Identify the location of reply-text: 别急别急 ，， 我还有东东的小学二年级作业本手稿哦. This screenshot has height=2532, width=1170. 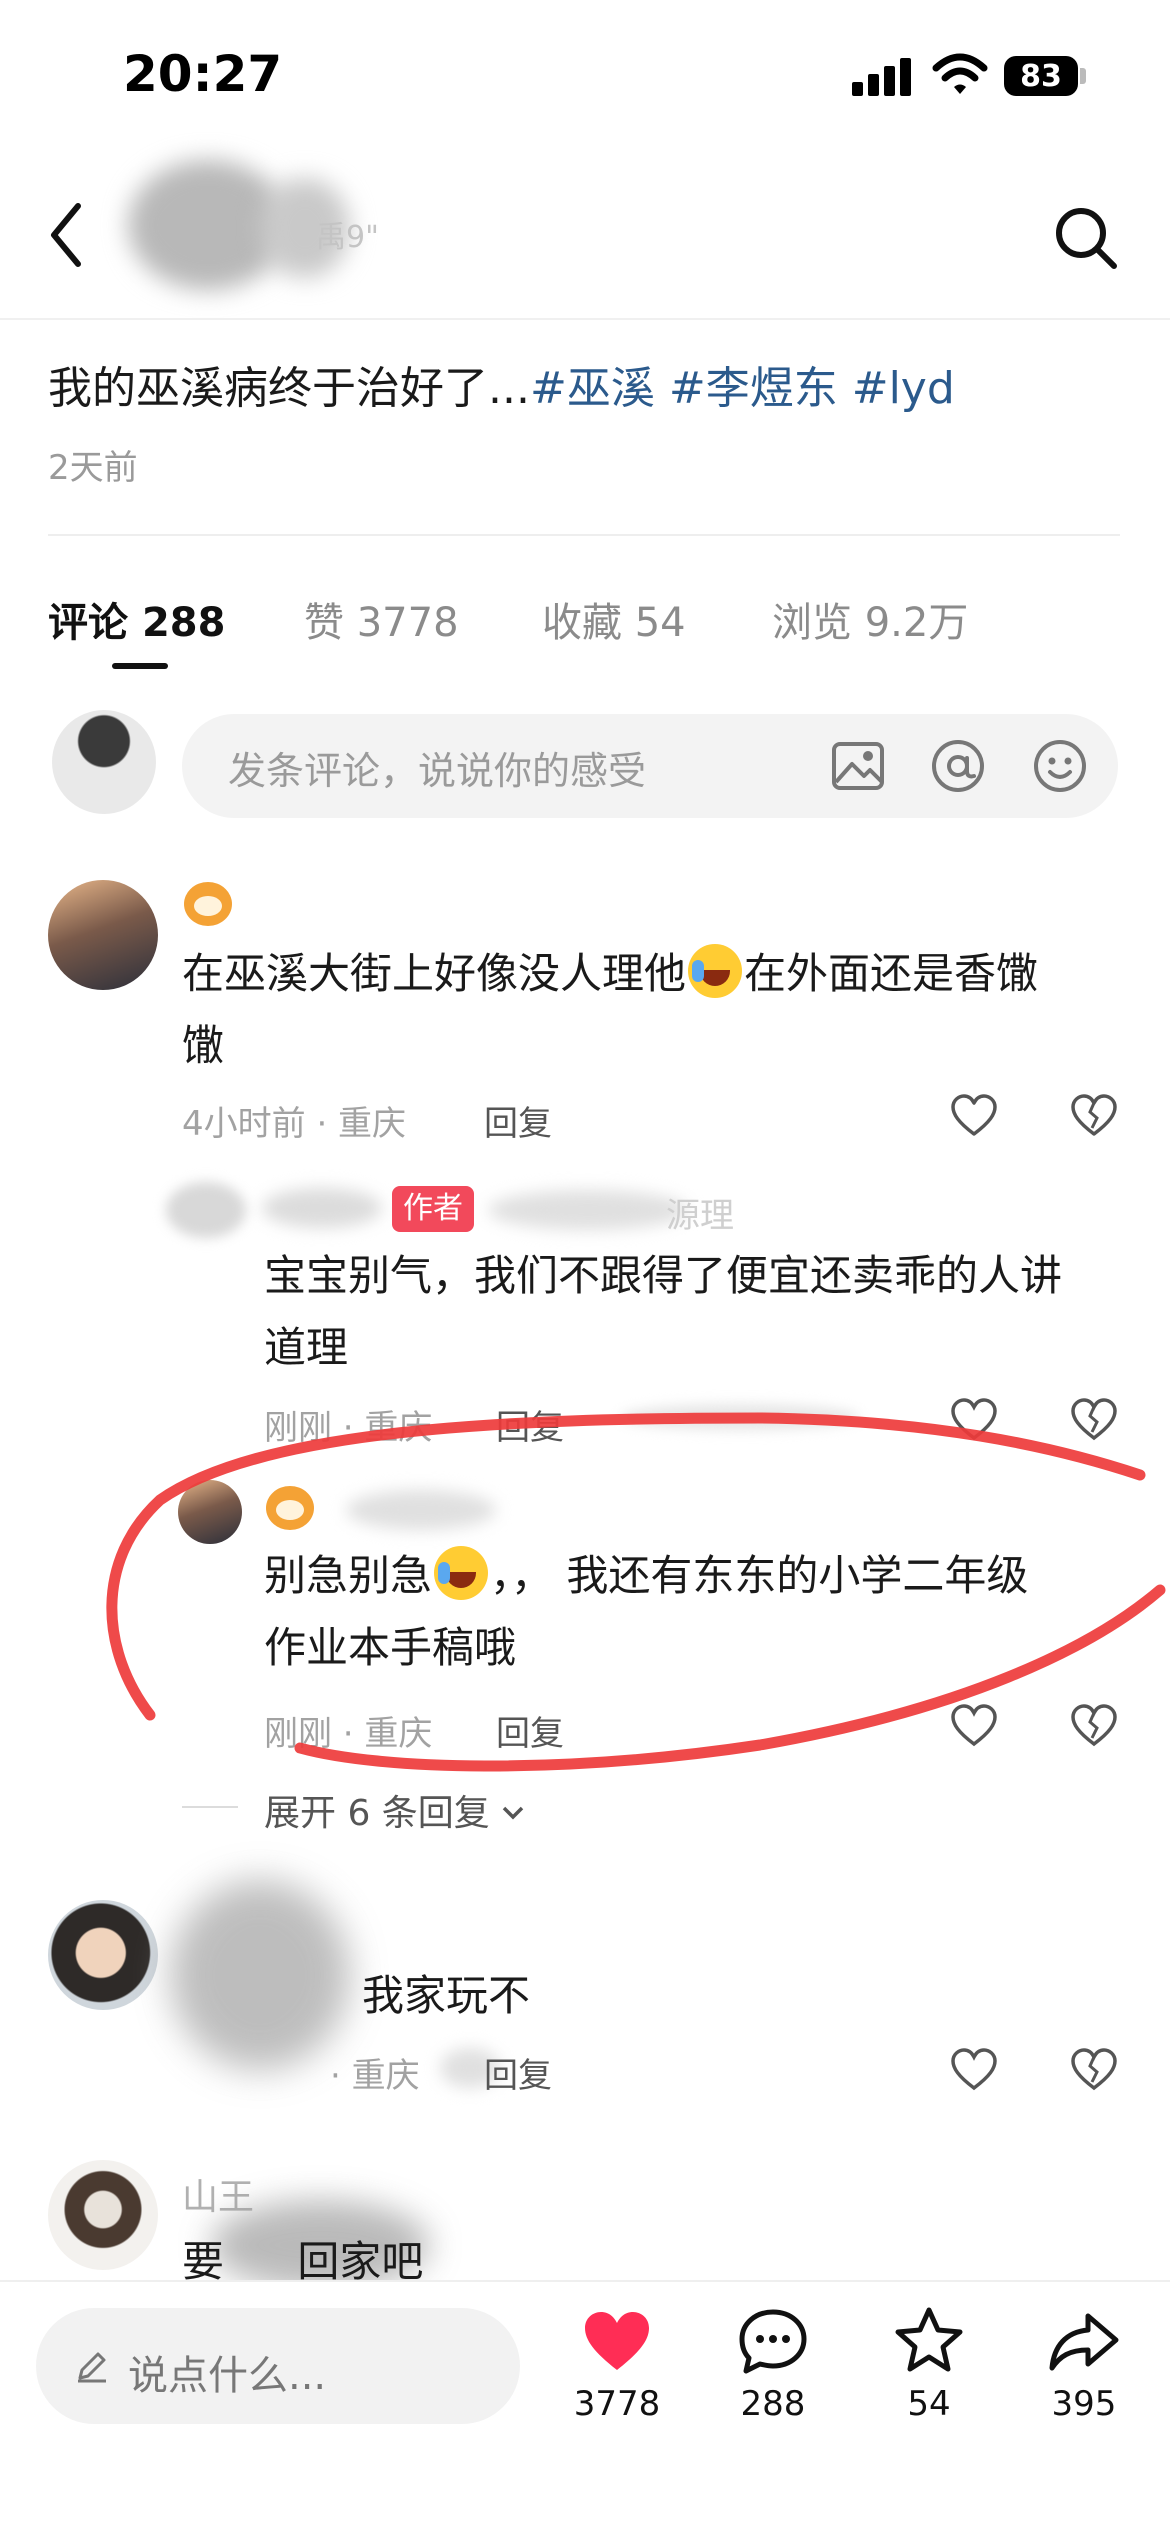
(694, 1612).